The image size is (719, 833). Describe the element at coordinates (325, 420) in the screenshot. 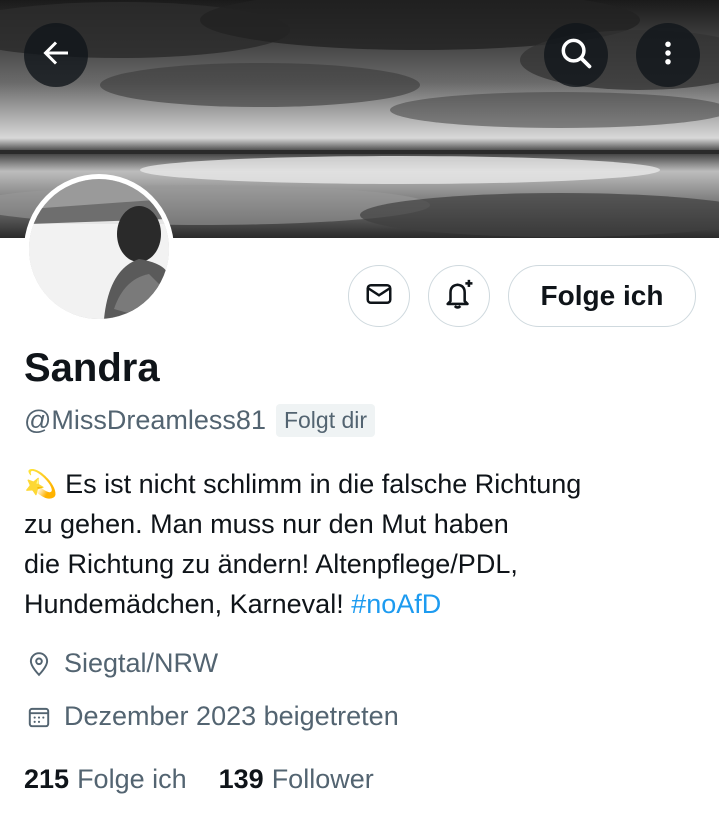

I see `follows-you-badge: Folgt dir` at that location.